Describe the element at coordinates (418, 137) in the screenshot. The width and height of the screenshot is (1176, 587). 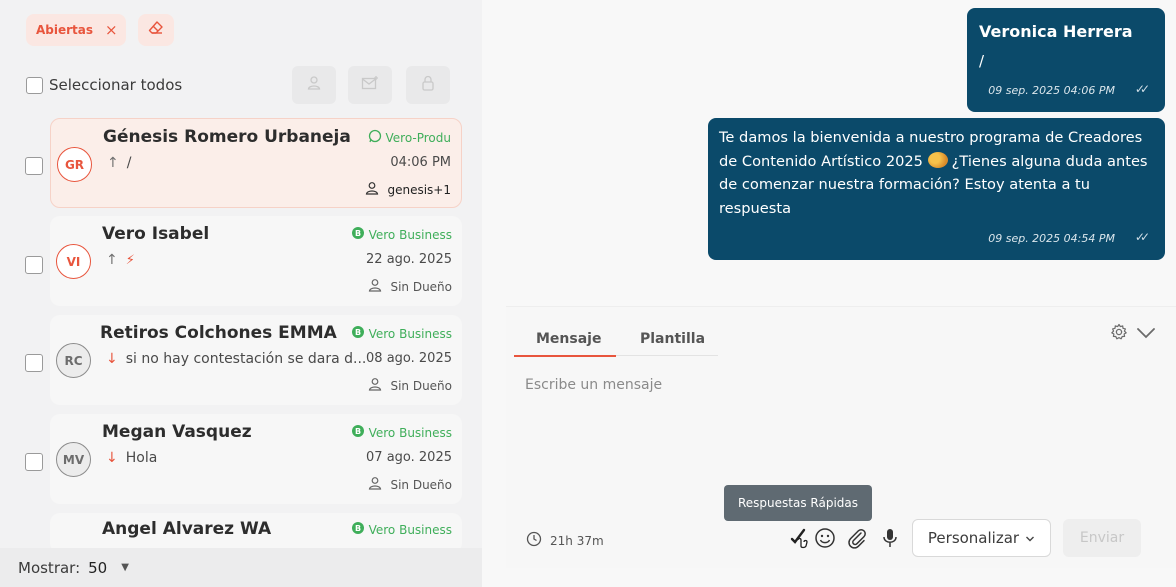
I see `channel-name: Vero-Produ` at that location.